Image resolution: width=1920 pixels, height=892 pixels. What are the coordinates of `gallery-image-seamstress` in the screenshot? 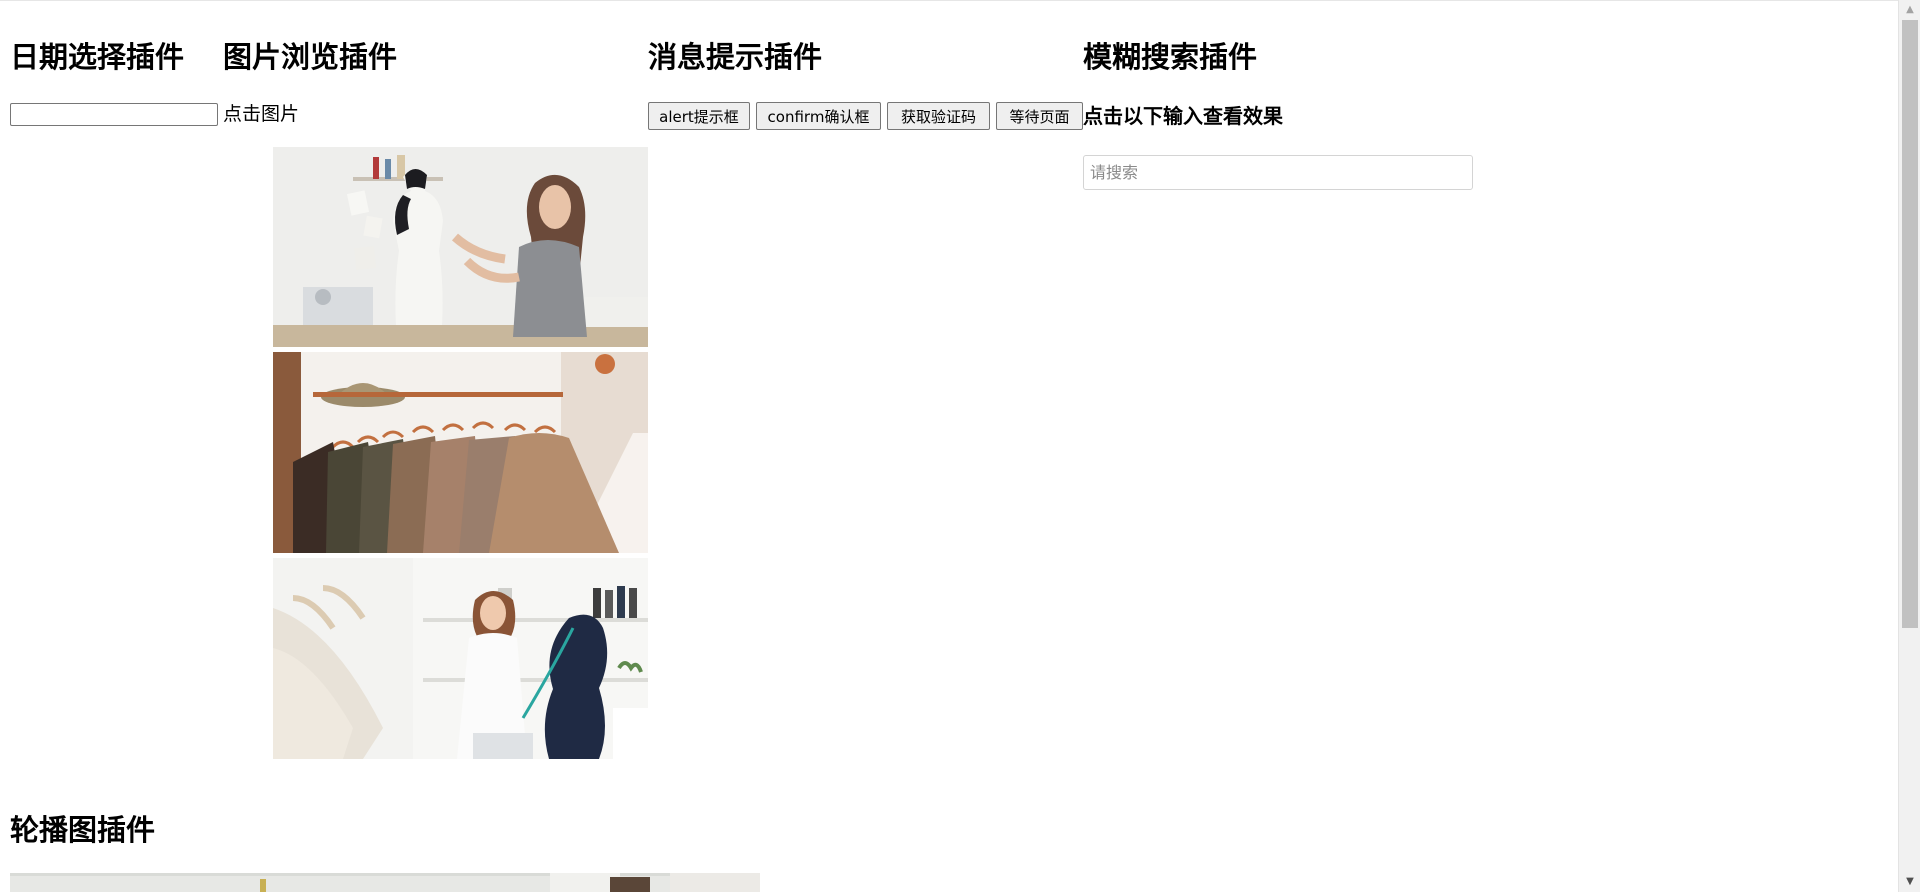 It's located at (460, 658).